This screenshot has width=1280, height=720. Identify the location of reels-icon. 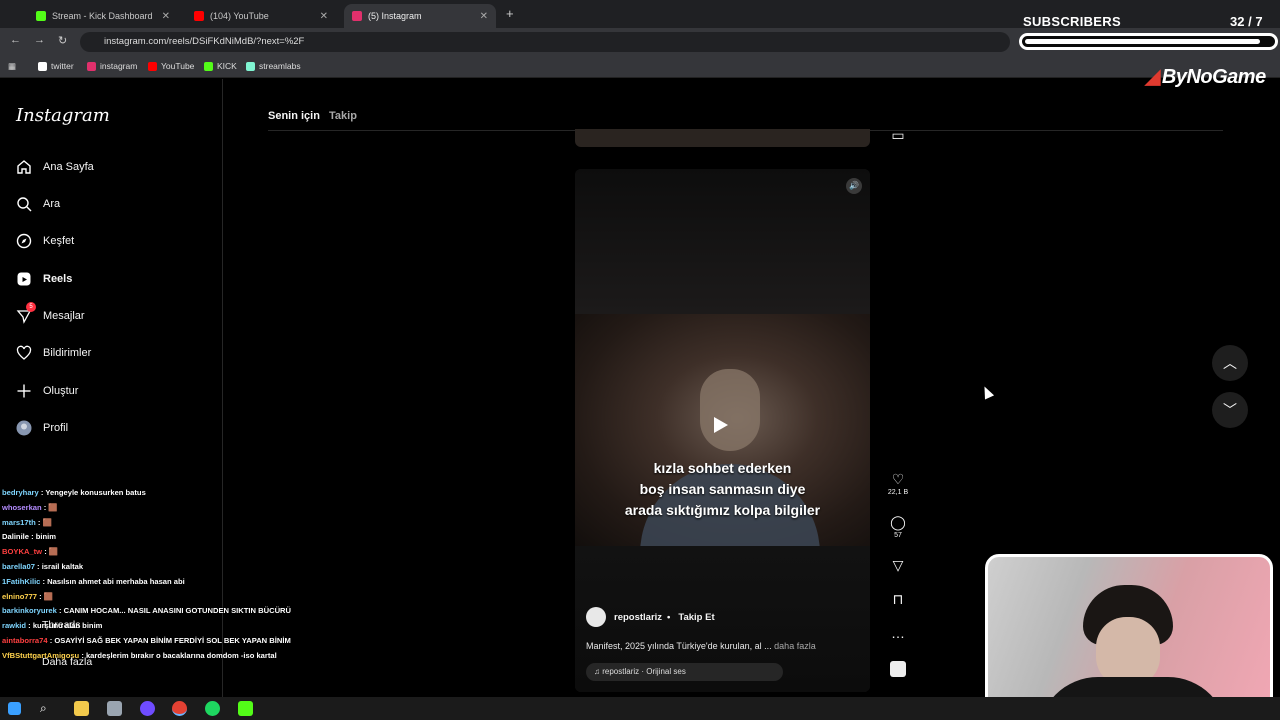
(24, 279).